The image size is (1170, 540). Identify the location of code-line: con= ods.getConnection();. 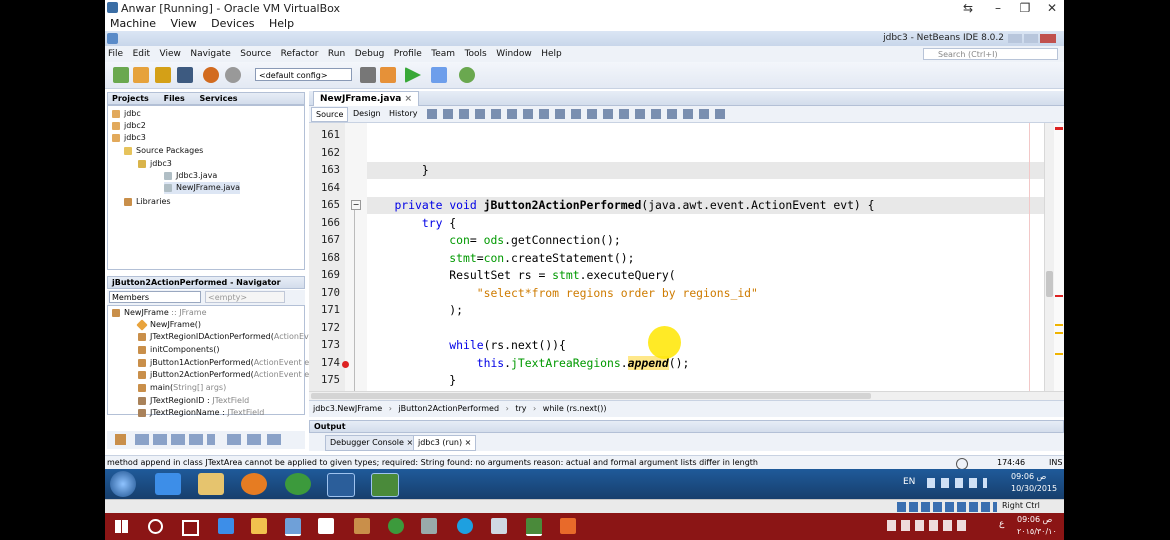
(705, 240).